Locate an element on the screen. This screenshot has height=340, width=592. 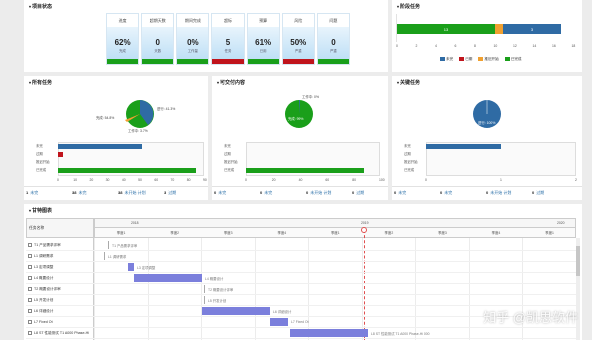
gantt-task-name: L4 概要设计 is located at coordinates (44, 277).